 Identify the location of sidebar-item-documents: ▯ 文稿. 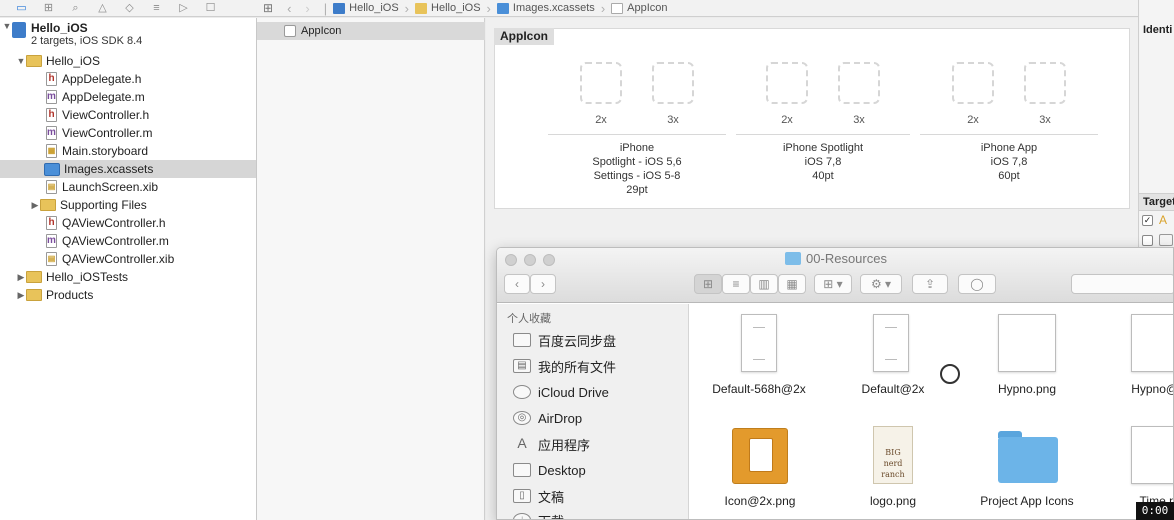
(538, 496).